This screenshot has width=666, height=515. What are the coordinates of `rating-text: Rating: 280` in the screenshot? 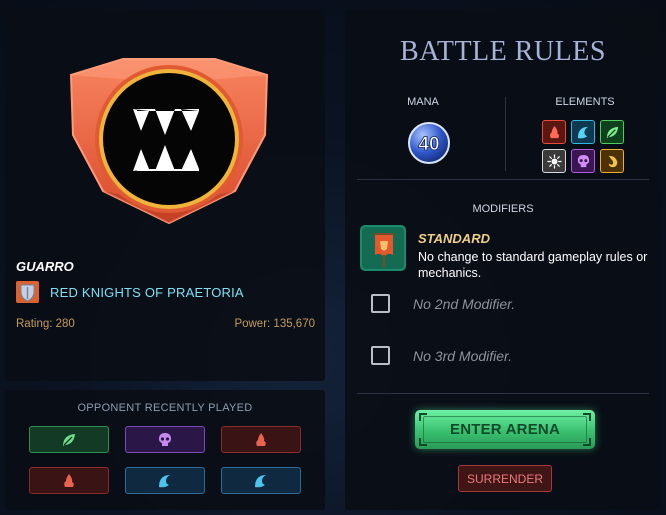 It's located at (45, 324).